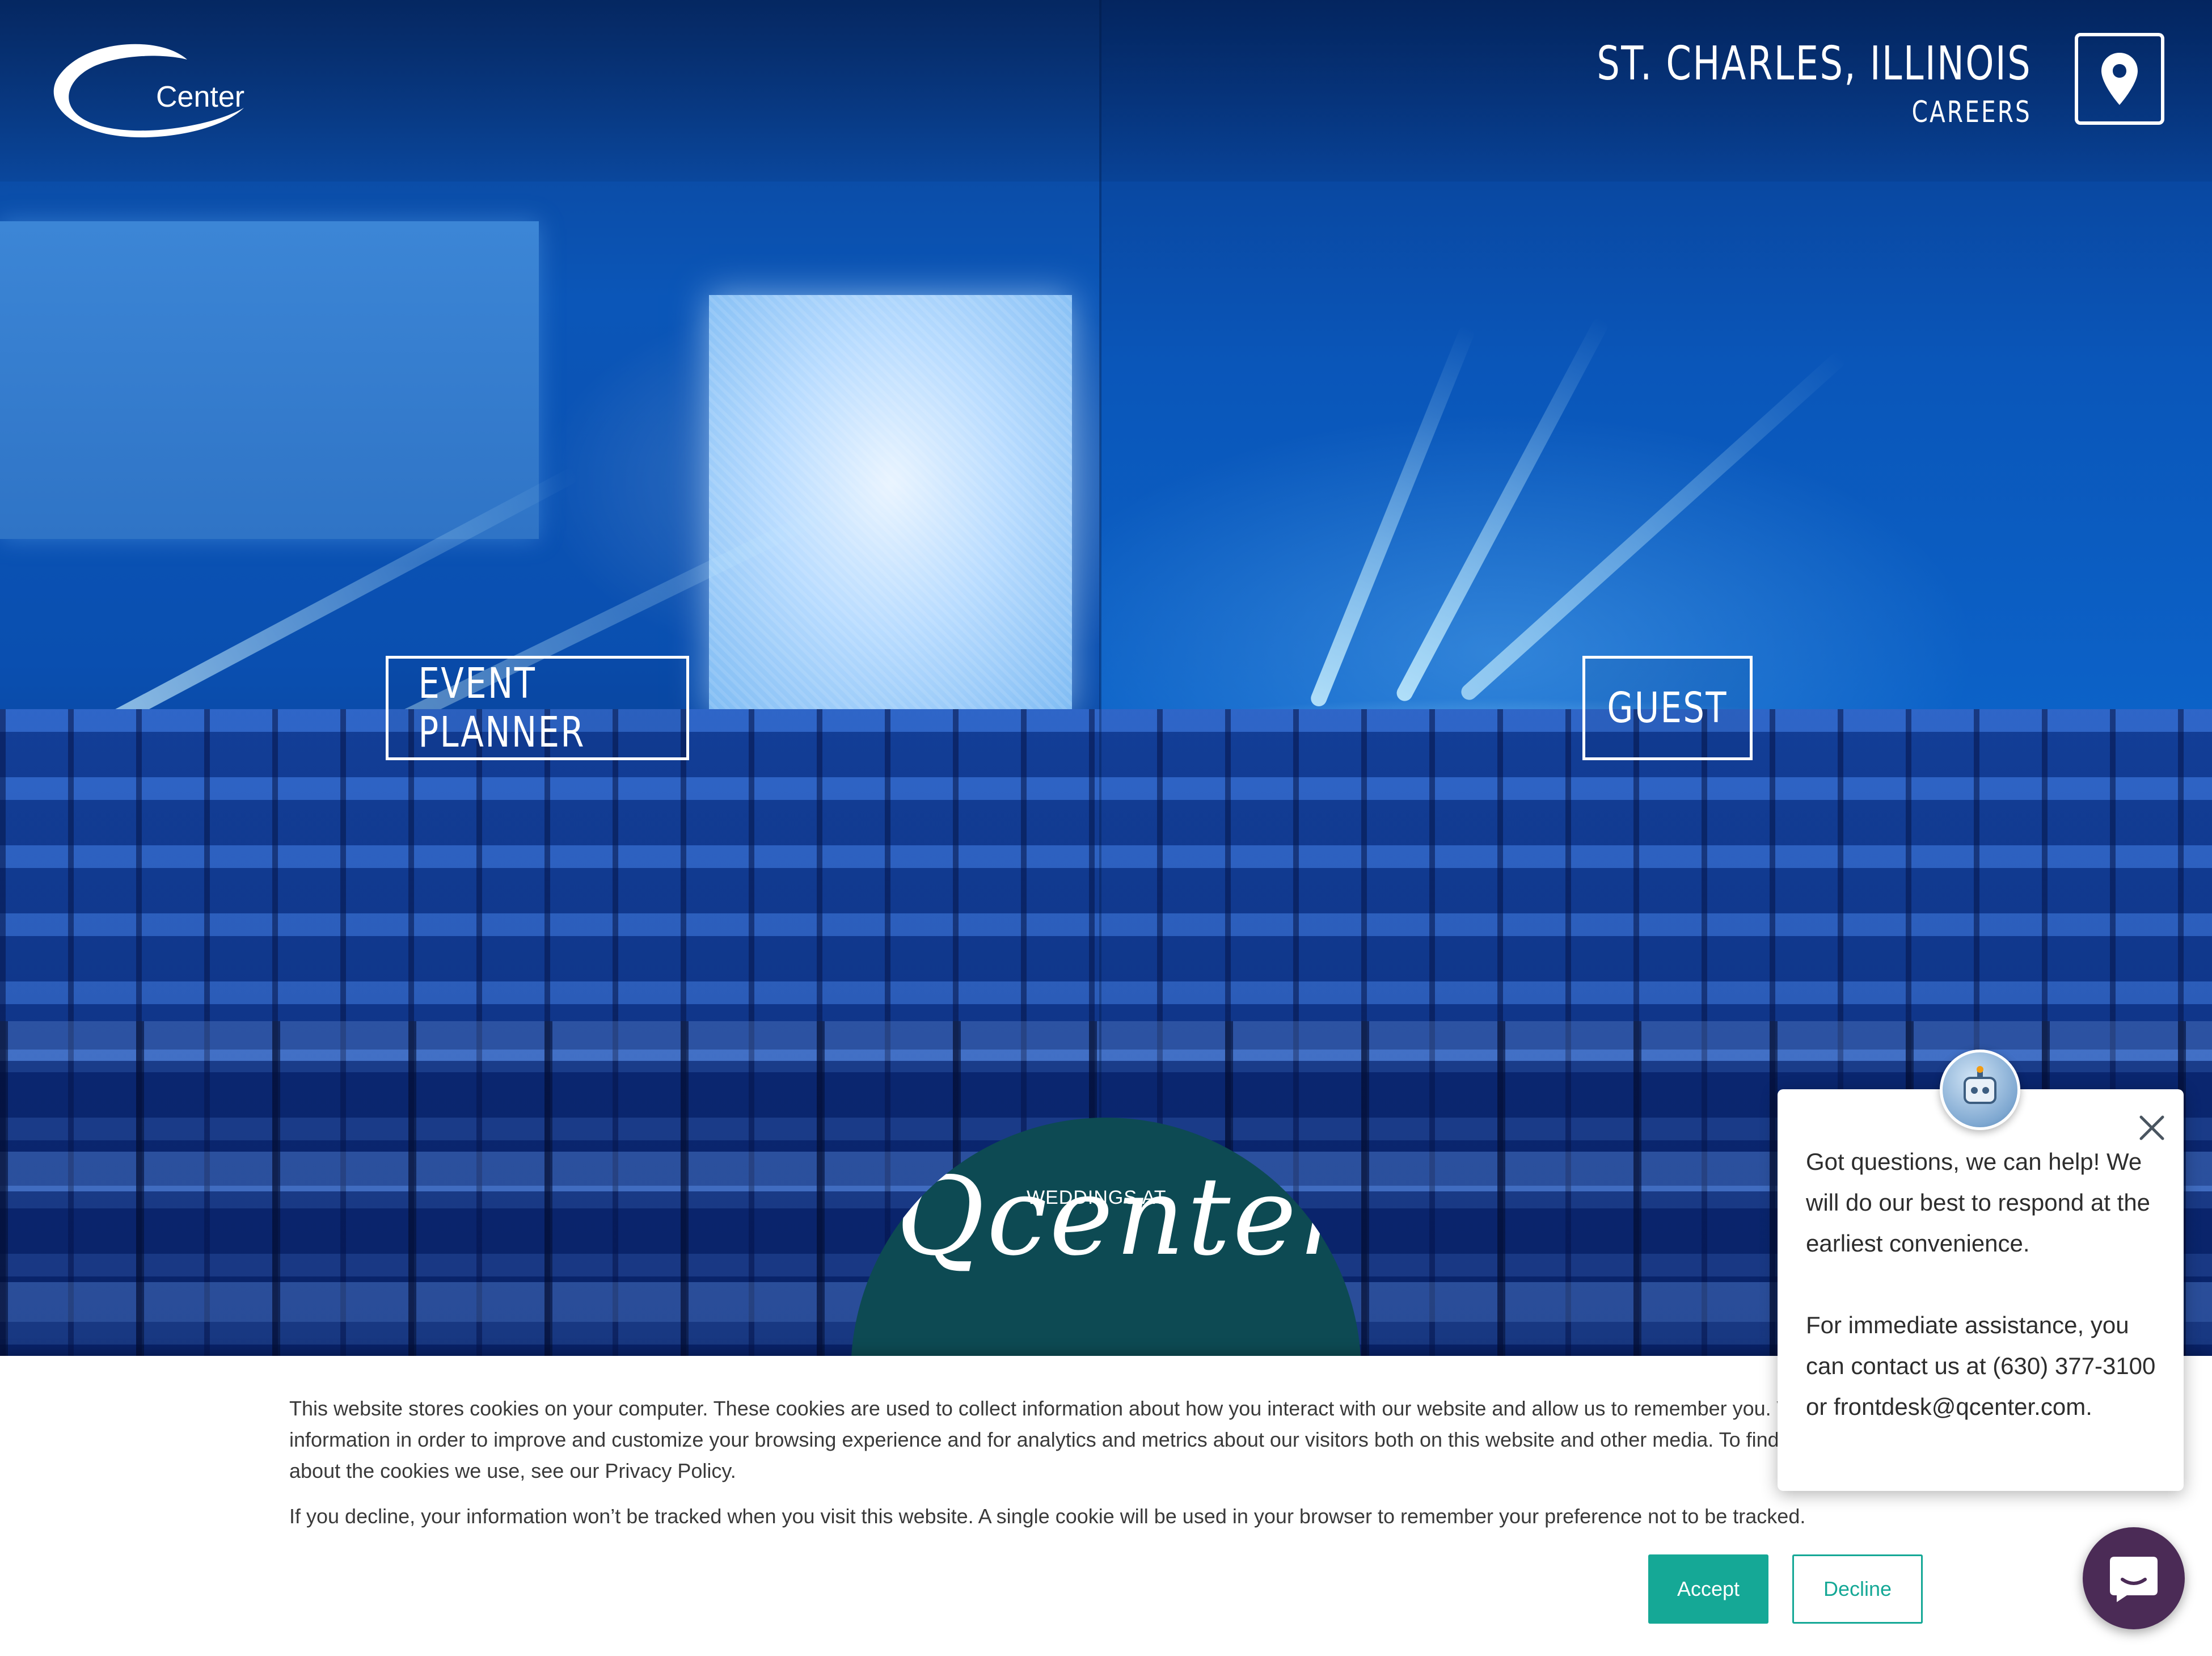 Image resolution: width=2212 pixels, height=1656 pixels. What do you see at coordinates (1814, 64) in the screenshot?
I see `location-title: ST. CHARLES, ILLINOIS` at bounding box center [1814, 64].